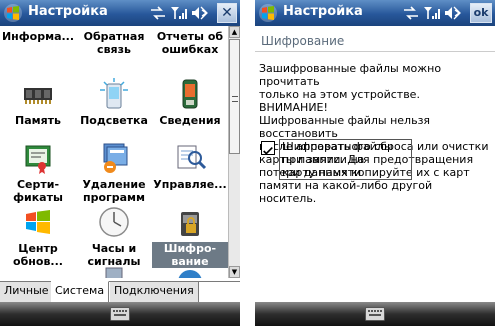 Image resolution: width=495 pixels, height=326 pixels. What do you see at coordinates (154, 292) in the screenshot?
I see `tab-connections: Подключения` at bounding box center [154, 292].